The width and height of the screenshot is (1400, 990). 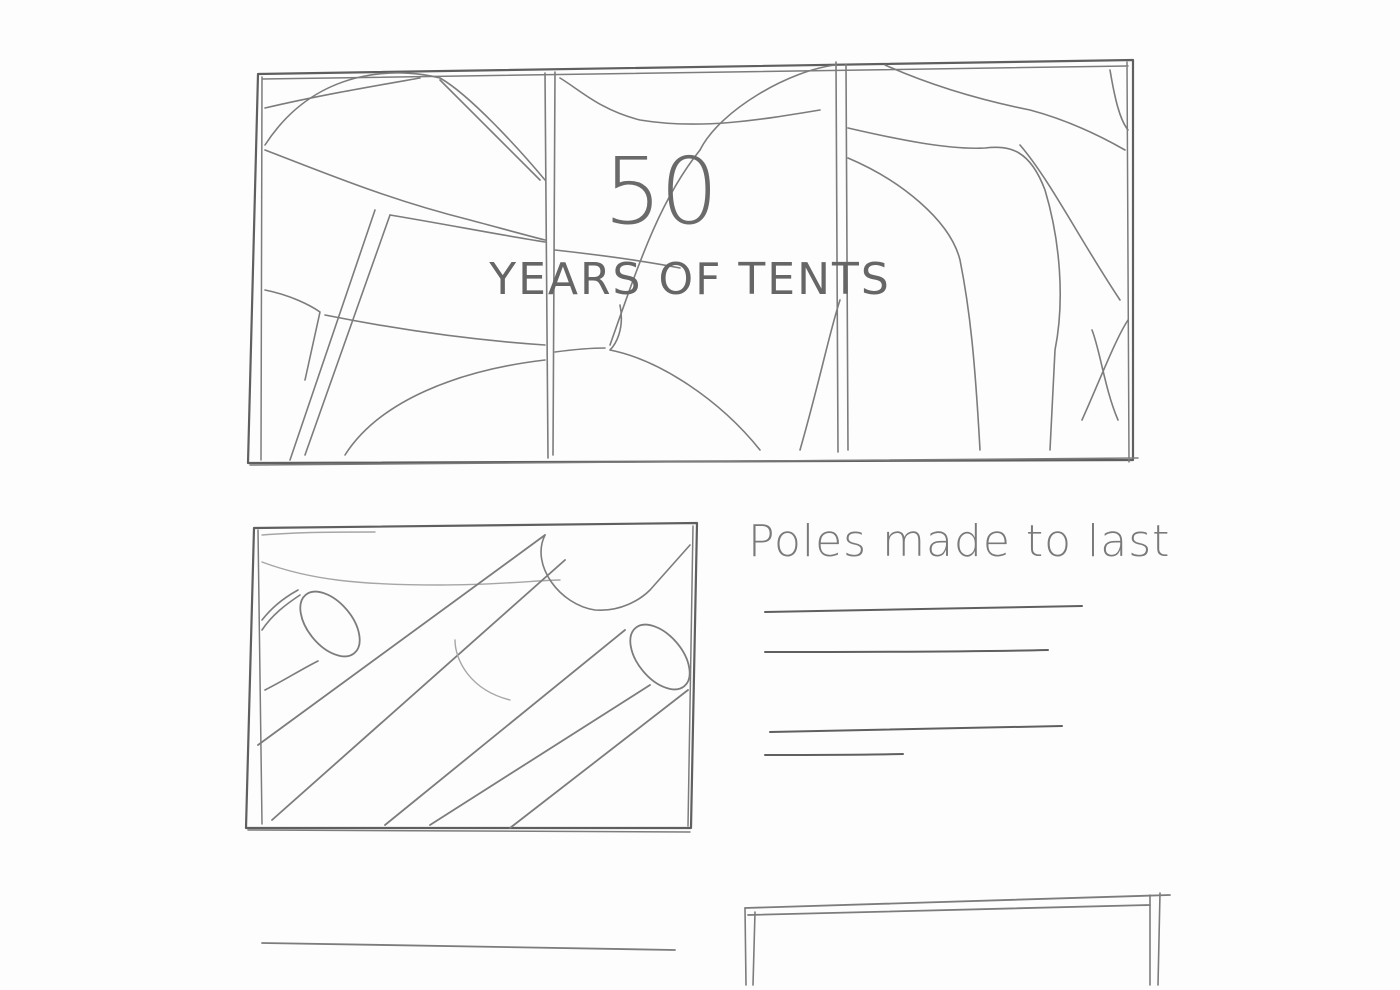 I want to click on feature-heading: Poles made to last, so click(x=959, y=541).